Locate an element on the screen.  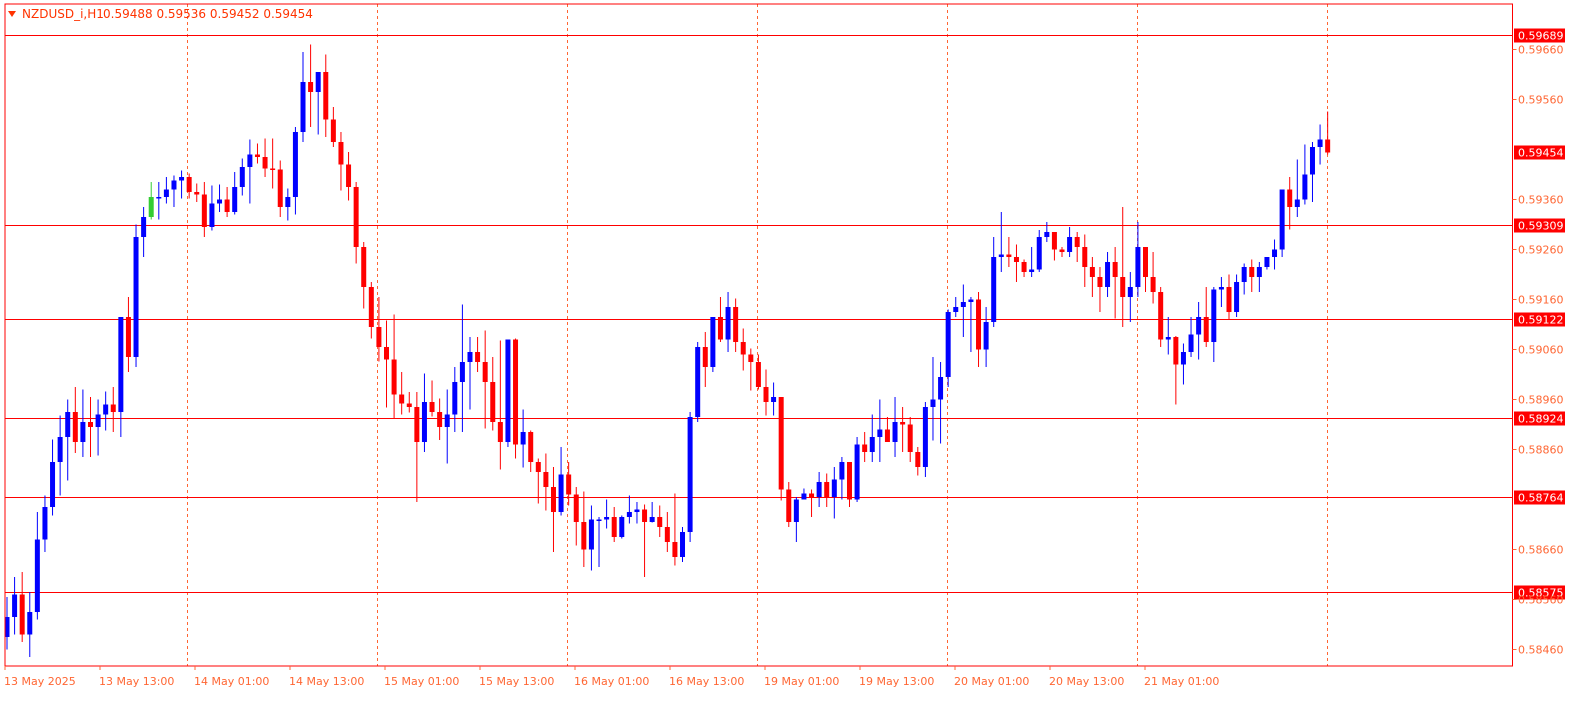
x-tick-label: 16 May 13:00 is located at coordinates (706, 681).